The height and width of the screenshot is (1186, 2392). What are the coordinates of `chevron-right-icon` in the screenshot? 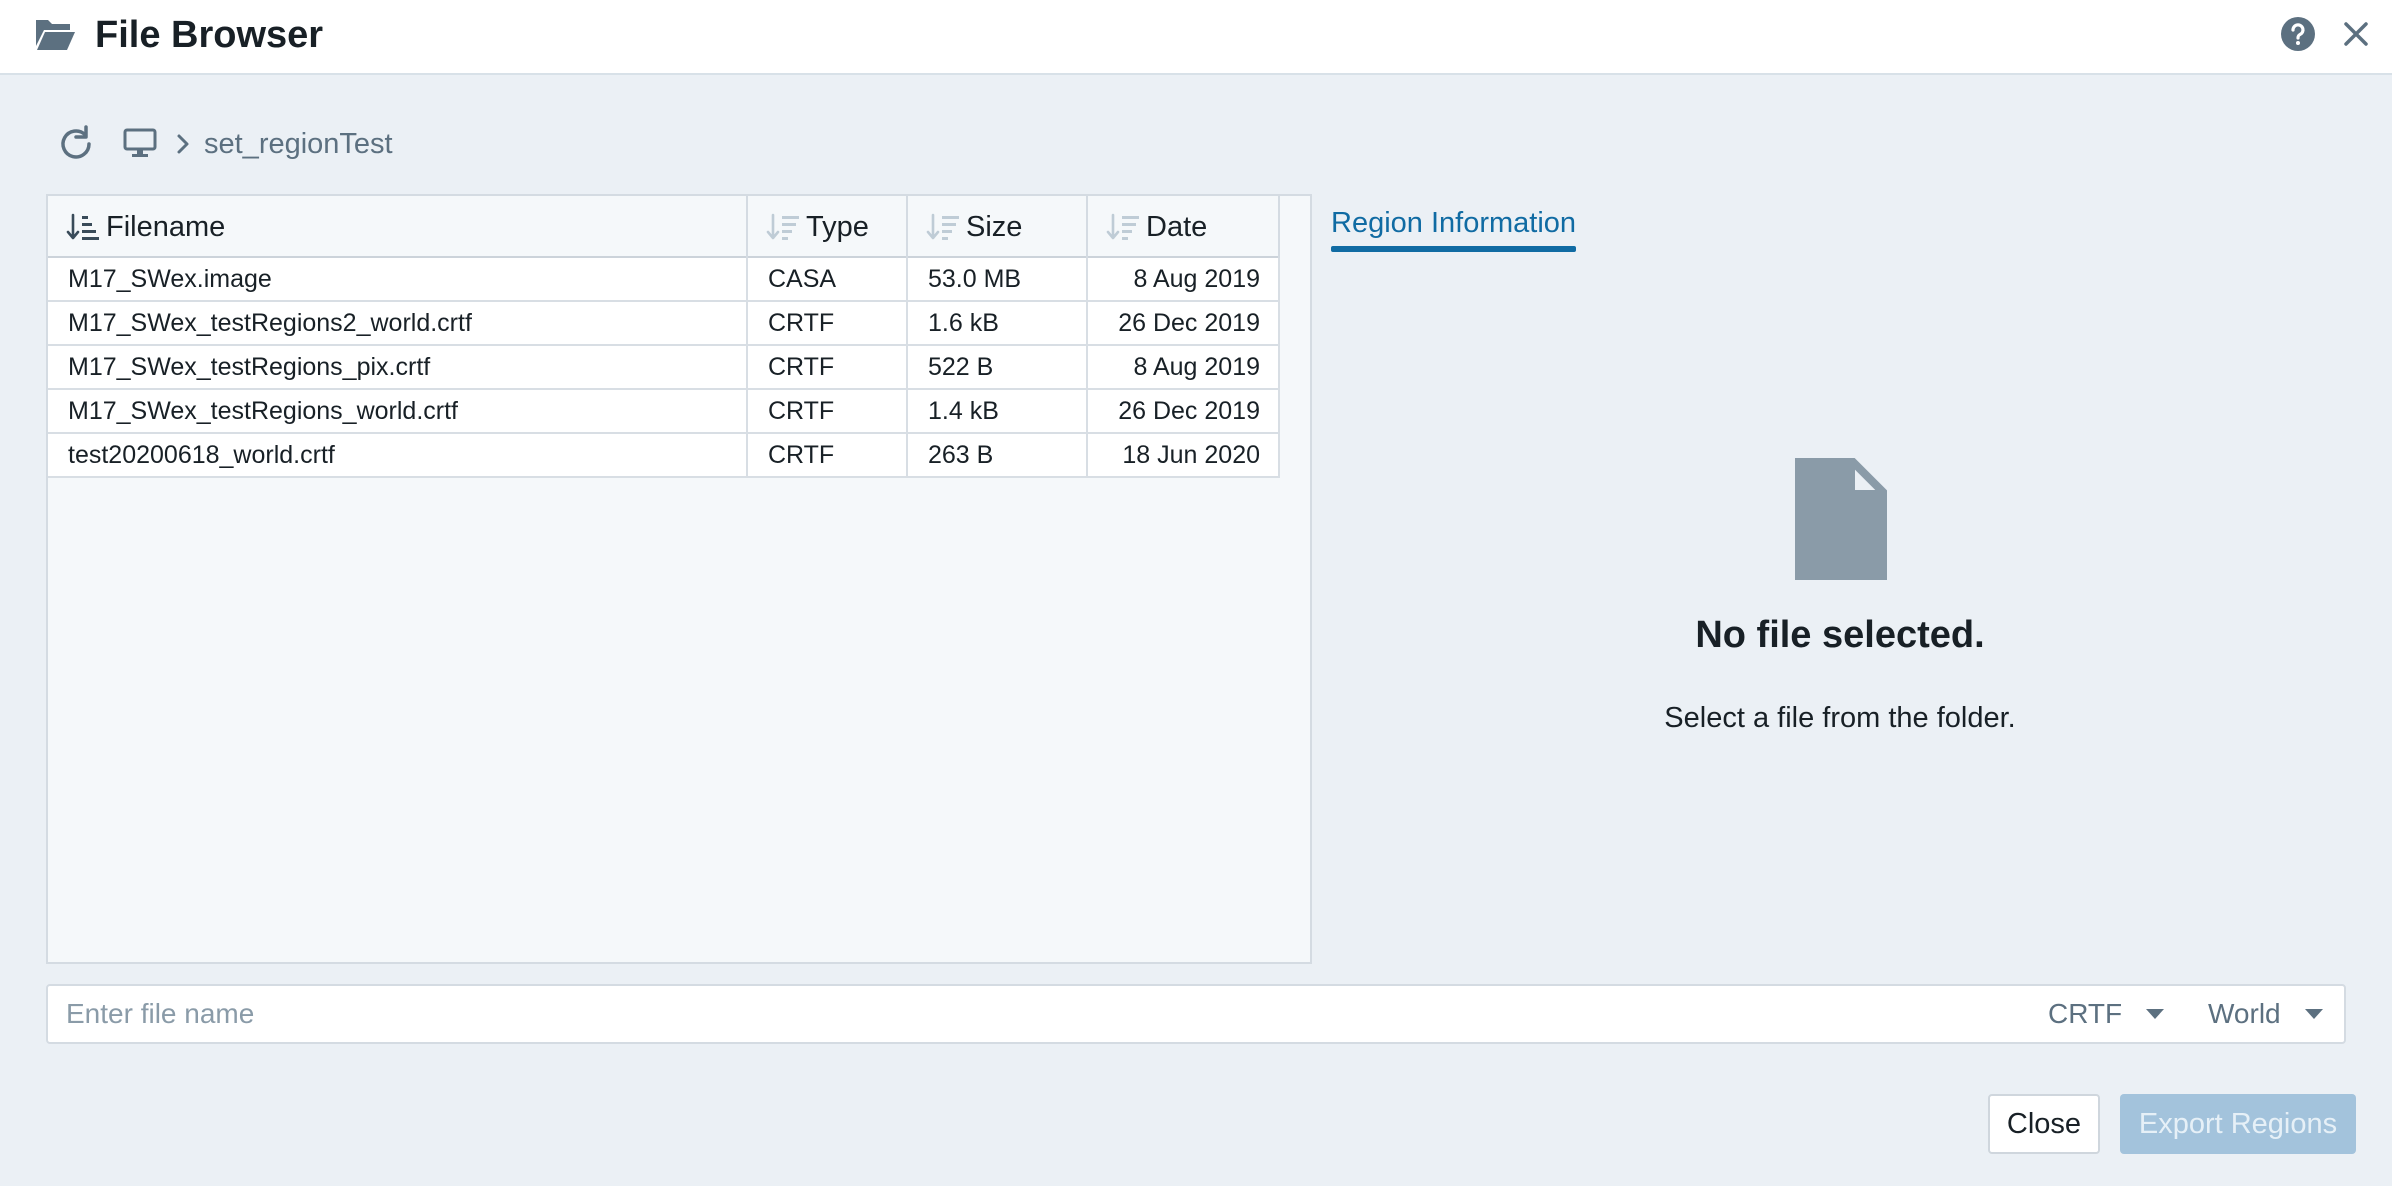 It's located at (183, 144).